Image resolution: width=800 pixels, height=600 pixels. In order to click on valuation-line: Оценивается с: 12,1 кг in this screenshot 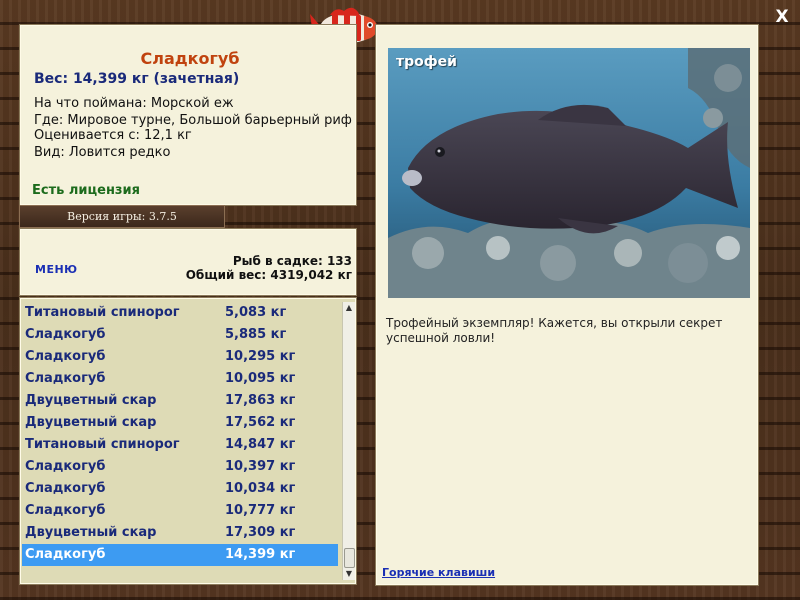, I will do `click(113, 135)`.